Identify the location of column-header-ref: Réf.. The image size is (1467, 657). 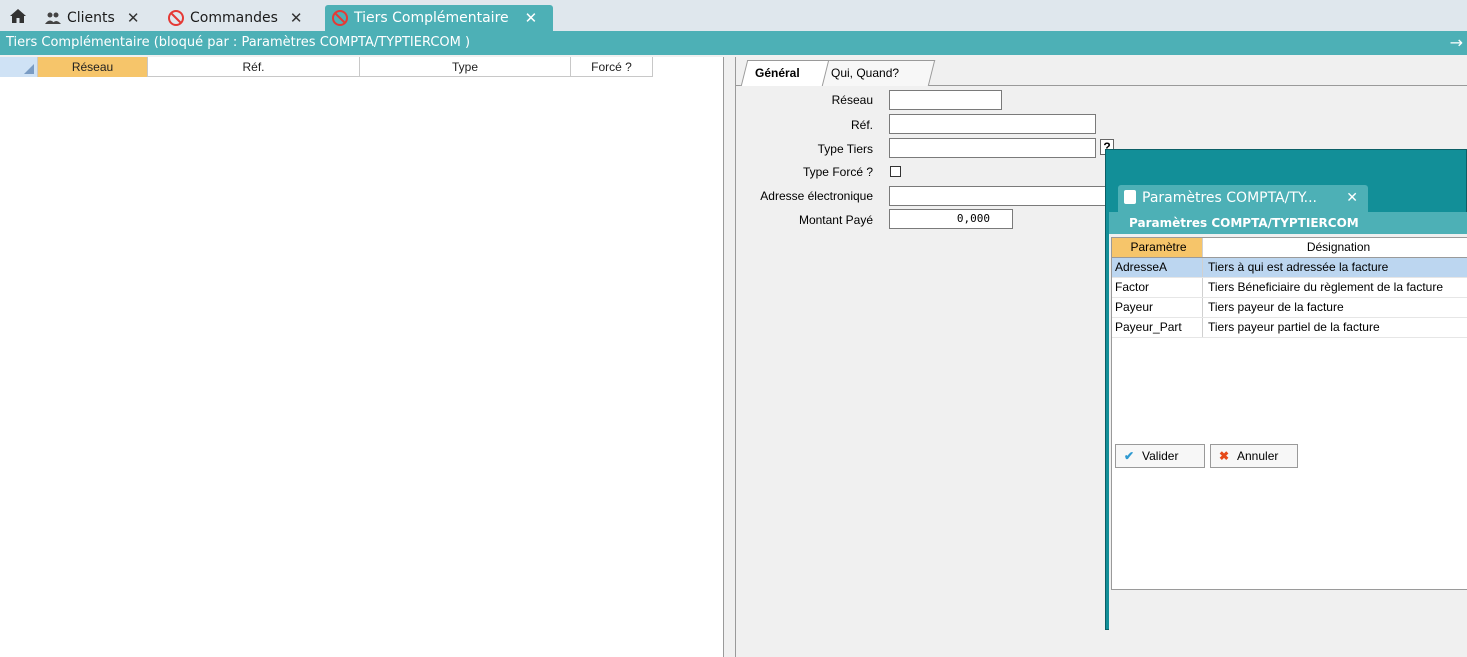
(254, 67).